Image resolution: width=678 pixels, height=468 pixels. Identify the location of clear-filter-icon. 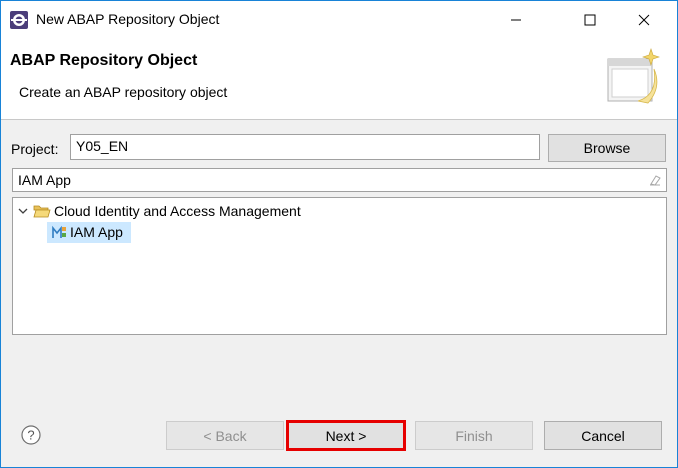
(655, 180).